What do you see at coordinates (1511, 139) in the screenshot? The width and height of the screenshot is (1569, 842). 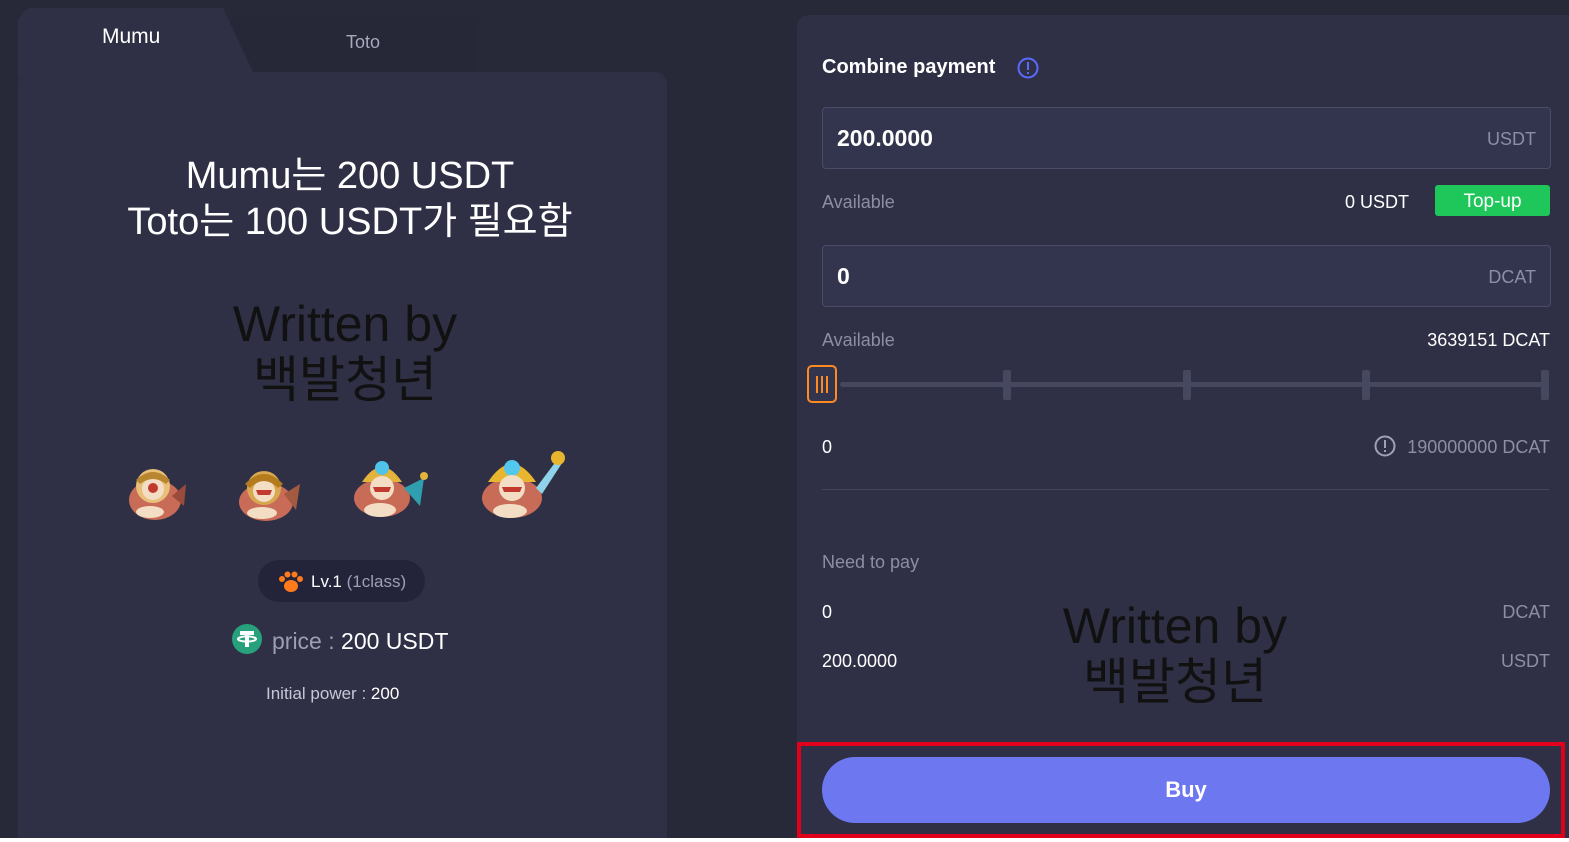 I see `usdt-unit: USDT` at bounding box center [1511, 139].